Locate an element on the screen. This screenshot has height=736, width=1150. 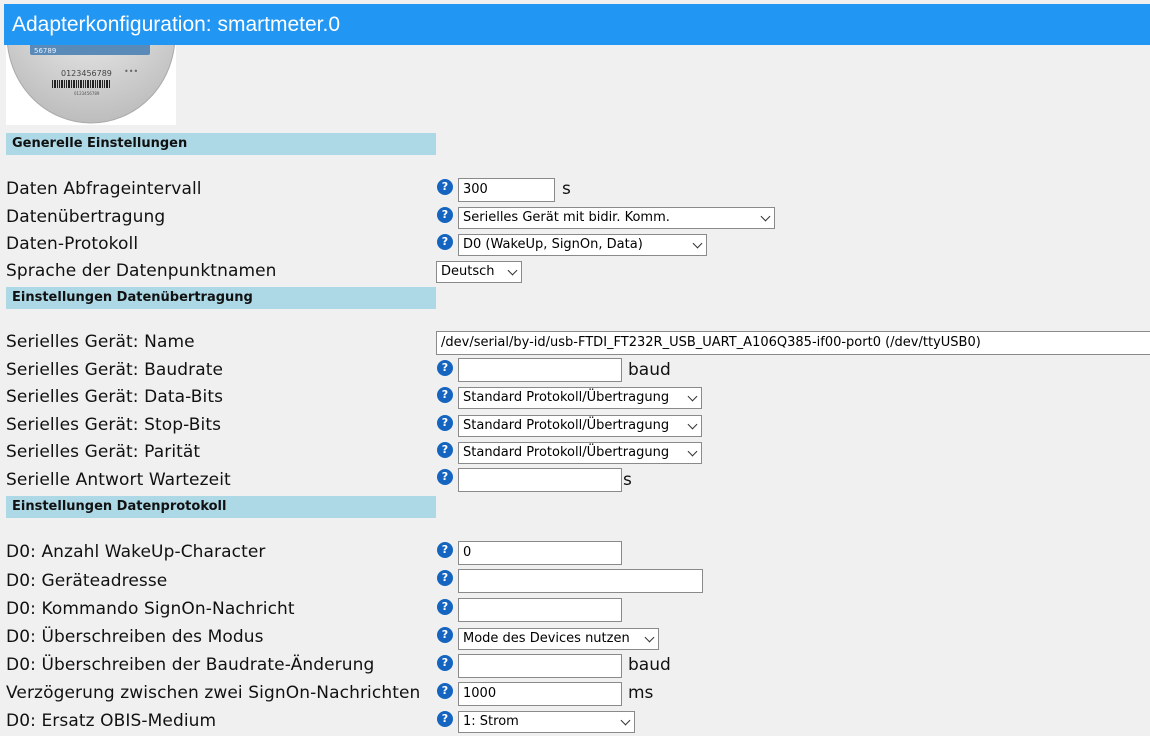
mode-label: D0: Überschreiben des Modus is located at coordinates (135, 637).